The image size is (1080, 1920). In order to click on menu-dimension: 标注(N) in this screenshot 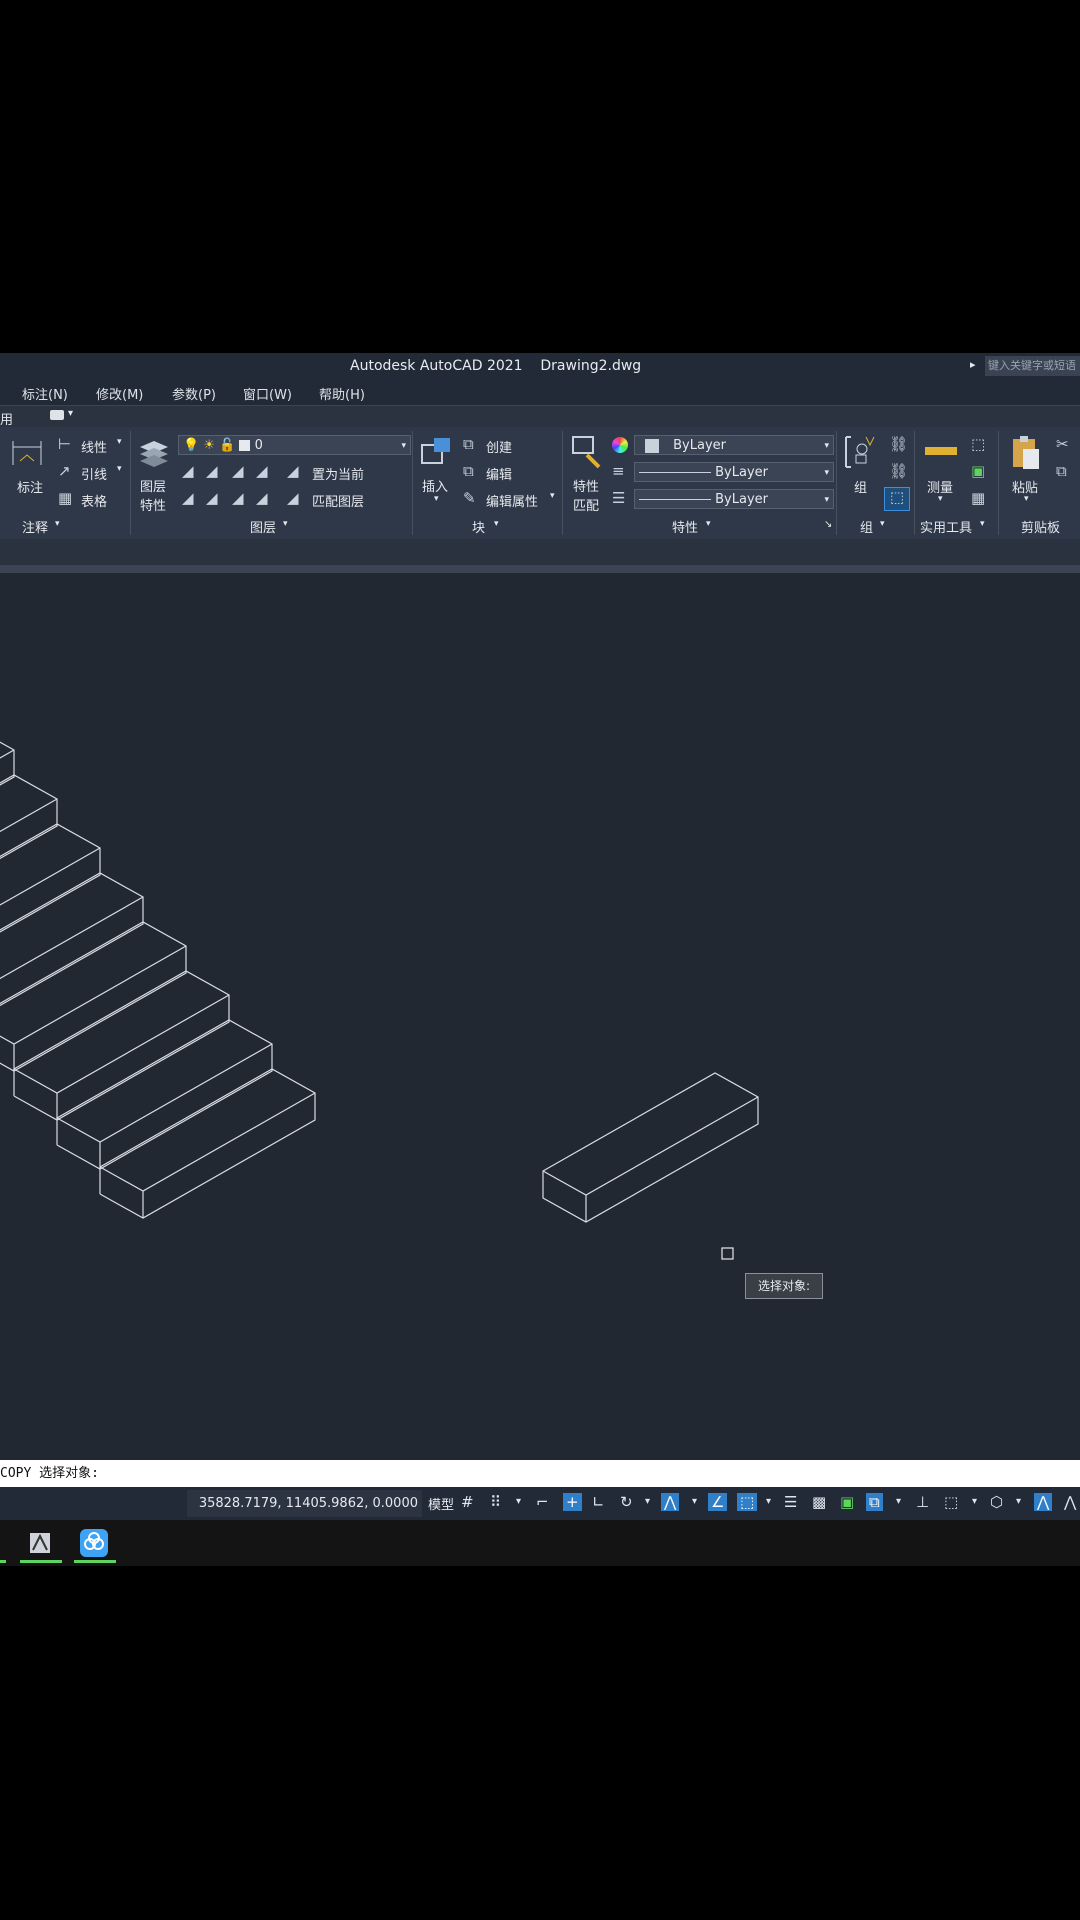, I will do `click(45, 393)`.